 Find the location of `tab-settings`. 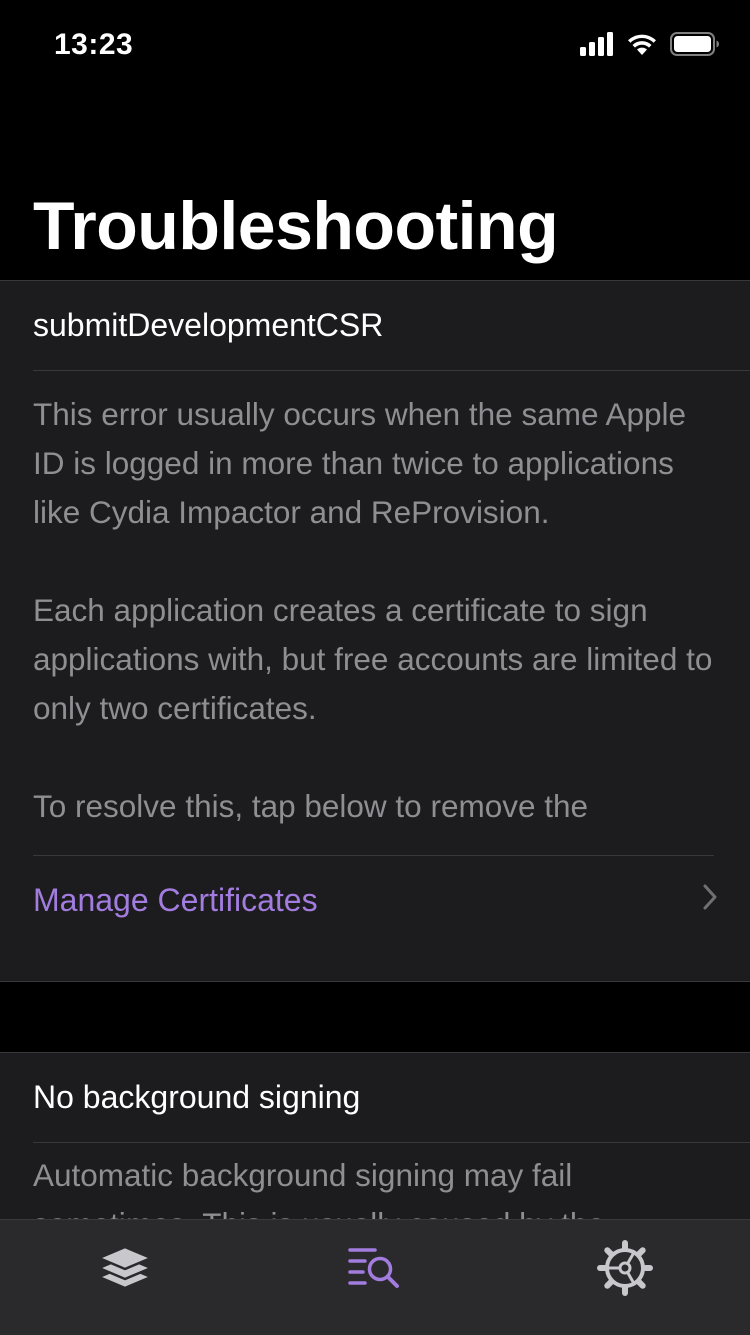

tab-settings is located at coordinates (625, 1270).